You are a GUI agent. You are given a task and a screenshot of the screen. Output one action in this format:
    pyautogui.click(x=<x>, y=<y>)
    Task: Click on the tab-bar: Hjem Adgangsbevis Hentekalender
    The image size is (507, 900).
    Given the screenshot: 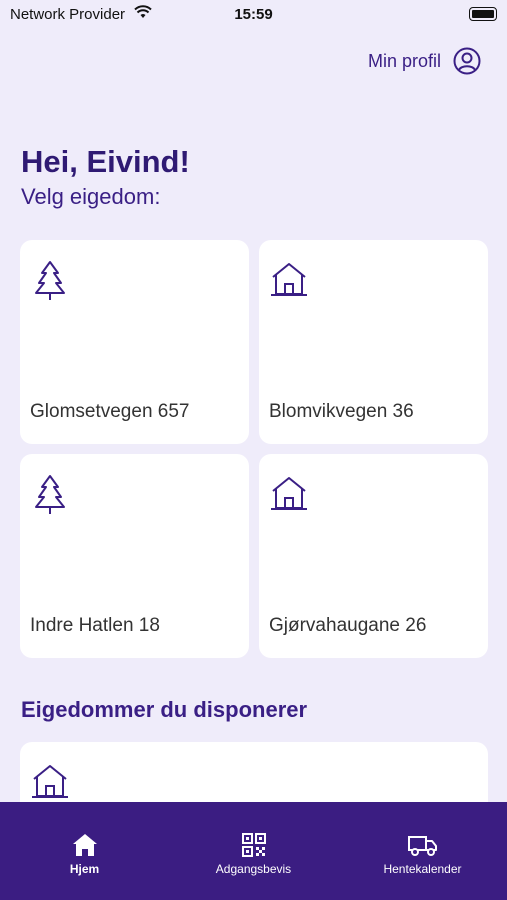 What is the action you would take?
    pyautogui.click(x=253, y=851)
    